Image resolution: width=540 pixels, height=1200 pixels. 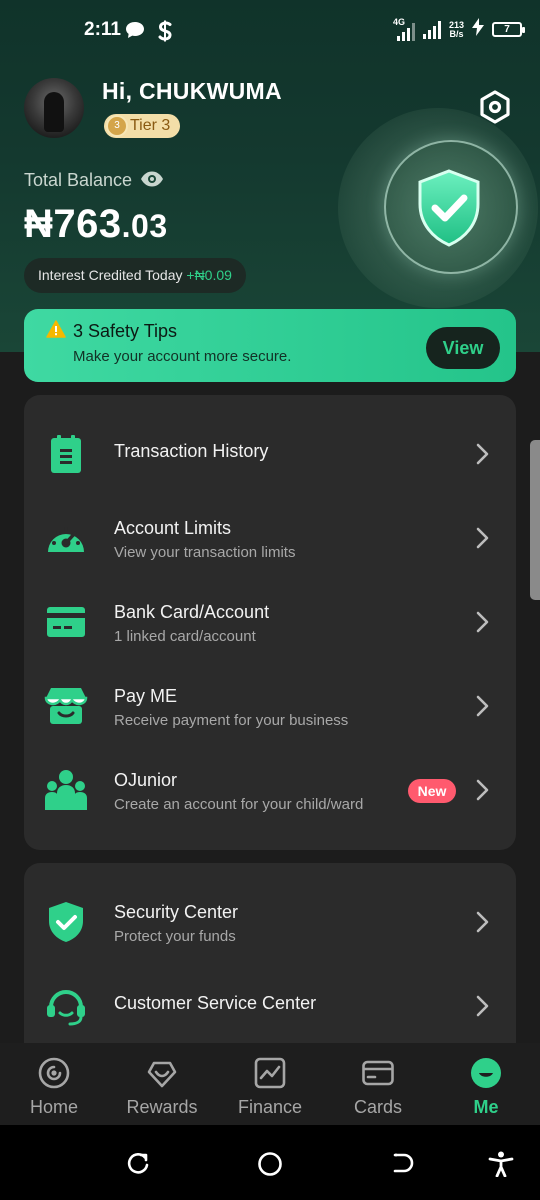 What do you see at coordinates (39, 224) in the screenshot?
I see `currency-symbol: ₦` at bounding box center [39, 224].